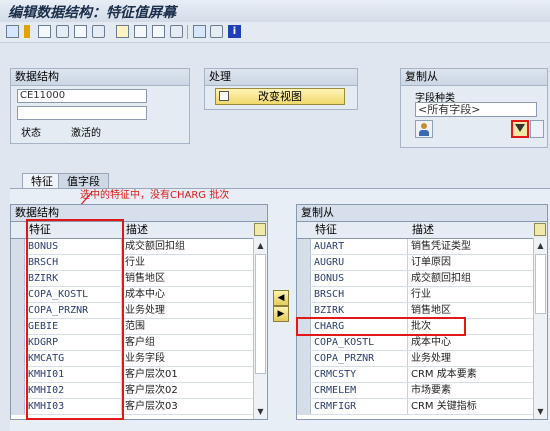 The height and width of the screenshot is (431, 550). I want to click on filter-options-icon, so click(537, 129).